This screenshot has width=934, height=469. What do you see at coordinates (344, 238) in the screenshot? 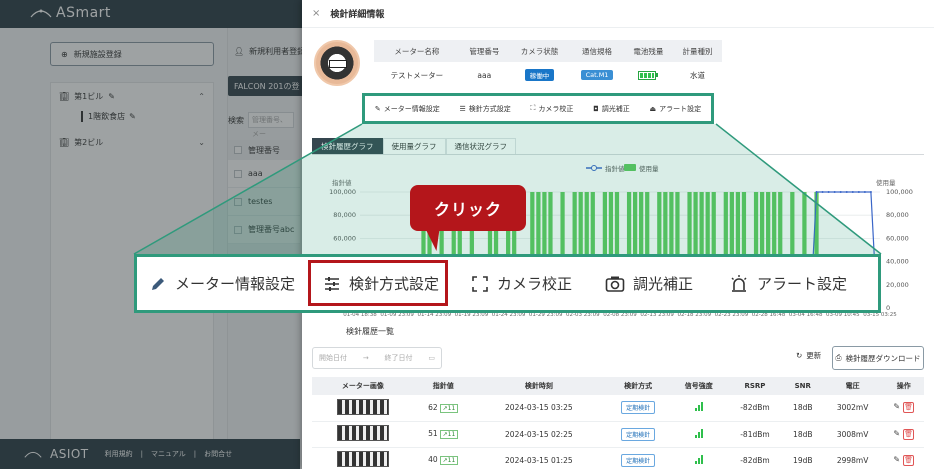
I see `y-tick-label: 60,000` at bounding box center [344, 238].